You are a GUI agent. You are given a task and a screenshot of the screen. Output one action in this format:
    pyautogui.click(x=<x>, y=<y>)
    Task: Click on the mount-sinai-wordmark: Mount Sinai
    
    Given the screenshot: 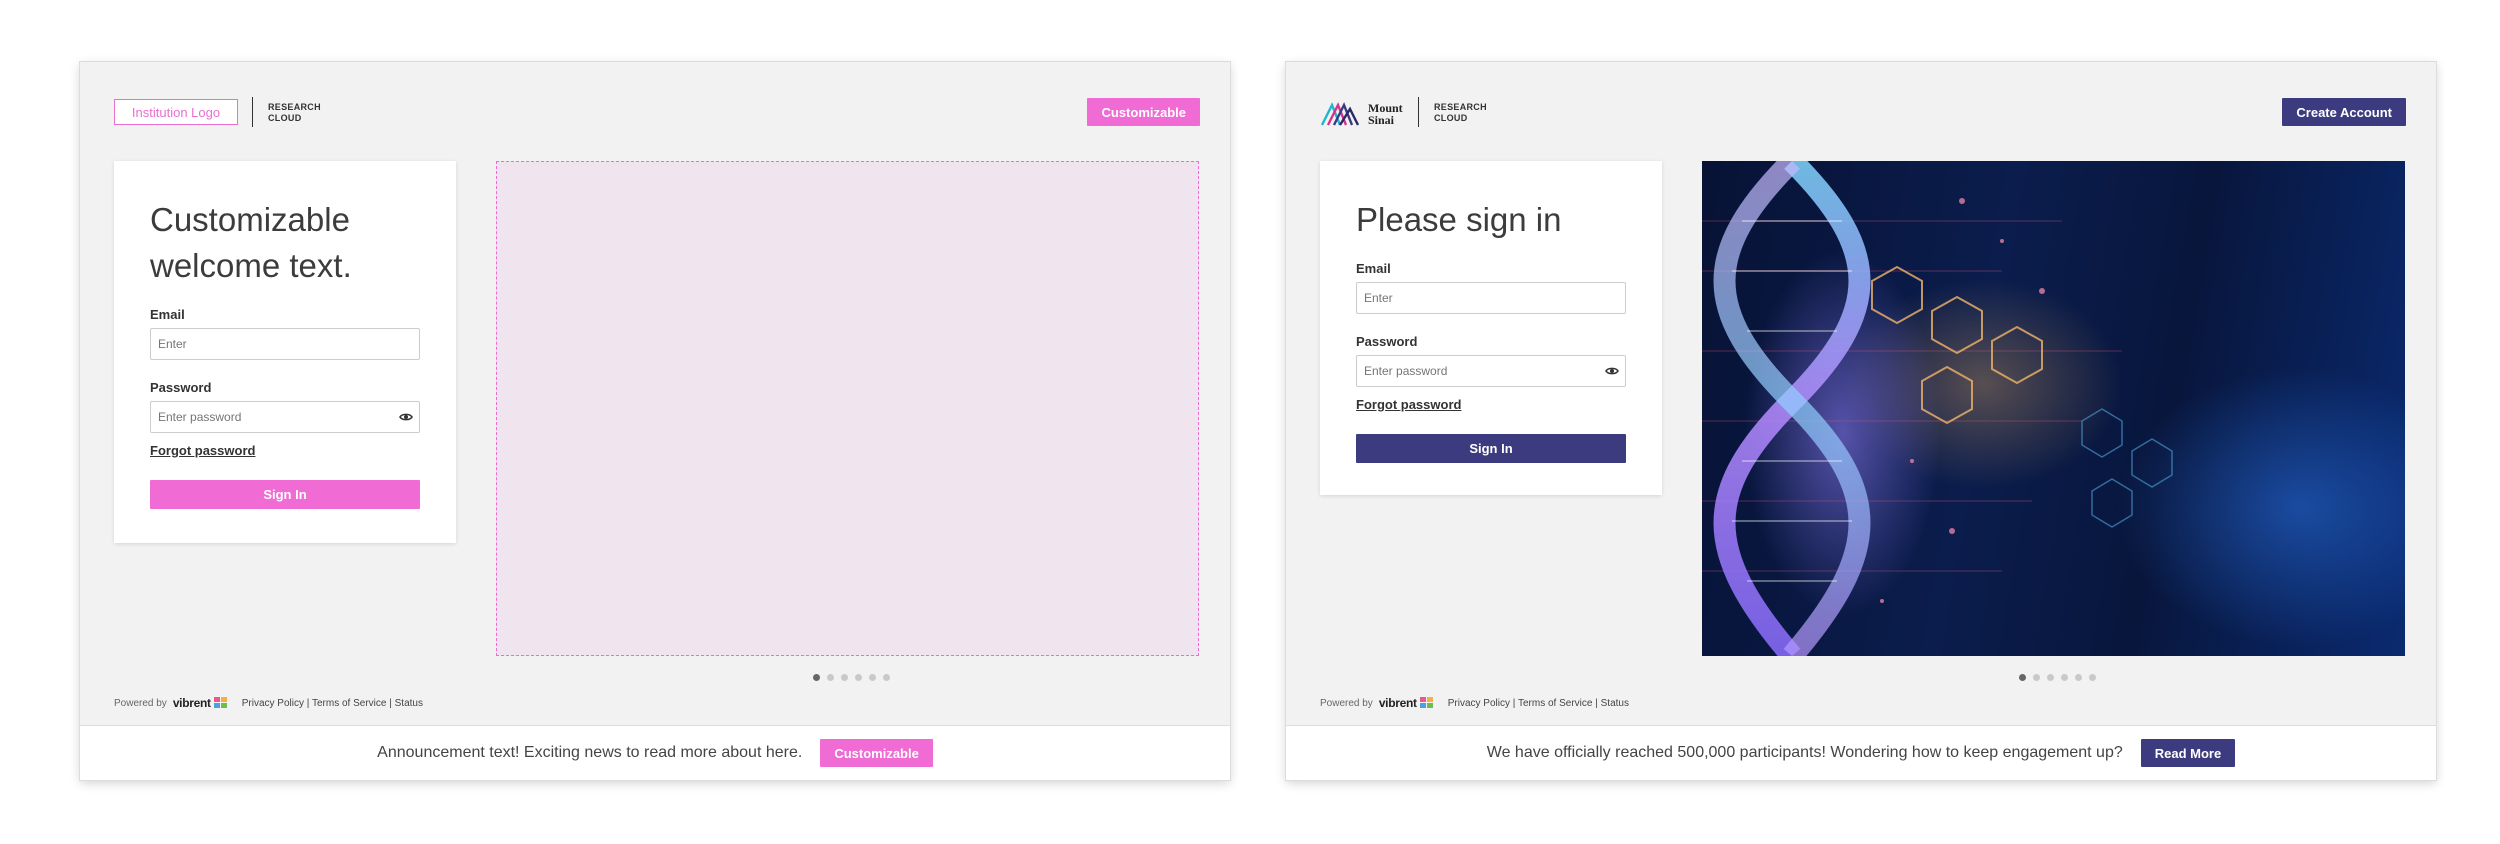 What is the action you would take?
    pyautogui.click(x=1385, y=114)
    